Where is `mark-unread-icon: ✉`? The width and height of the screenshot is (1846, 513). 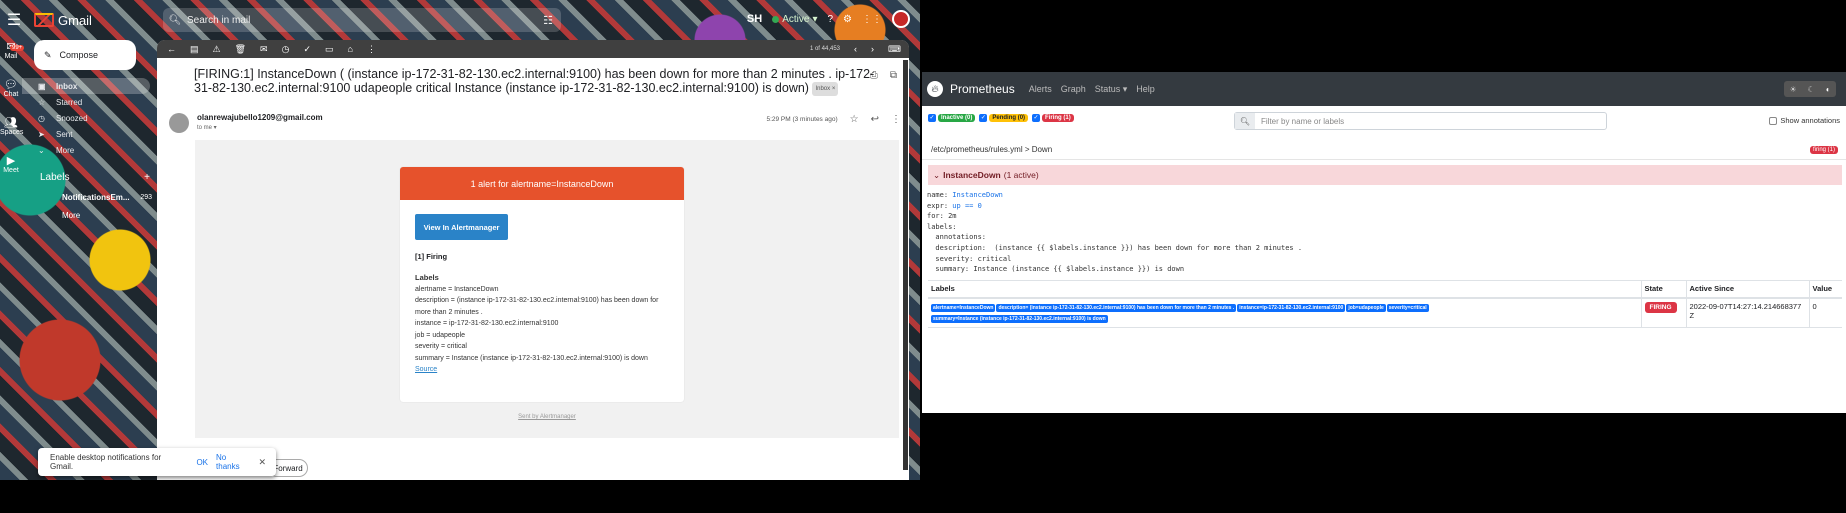 mark-unread-icon: ✉ is located at coordinates (264, 49).